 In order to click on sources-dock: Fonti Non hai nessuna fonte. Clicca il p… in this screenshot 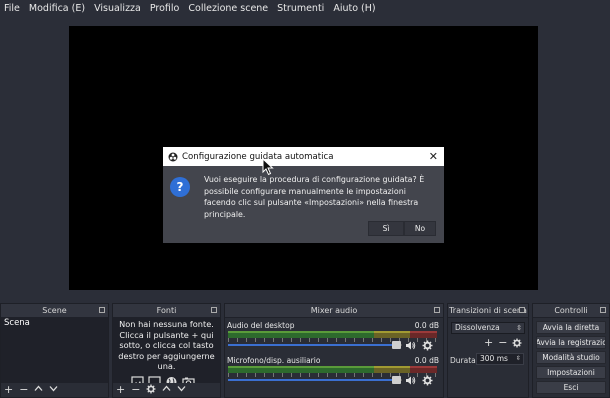, I will do `click(166, 350)`.